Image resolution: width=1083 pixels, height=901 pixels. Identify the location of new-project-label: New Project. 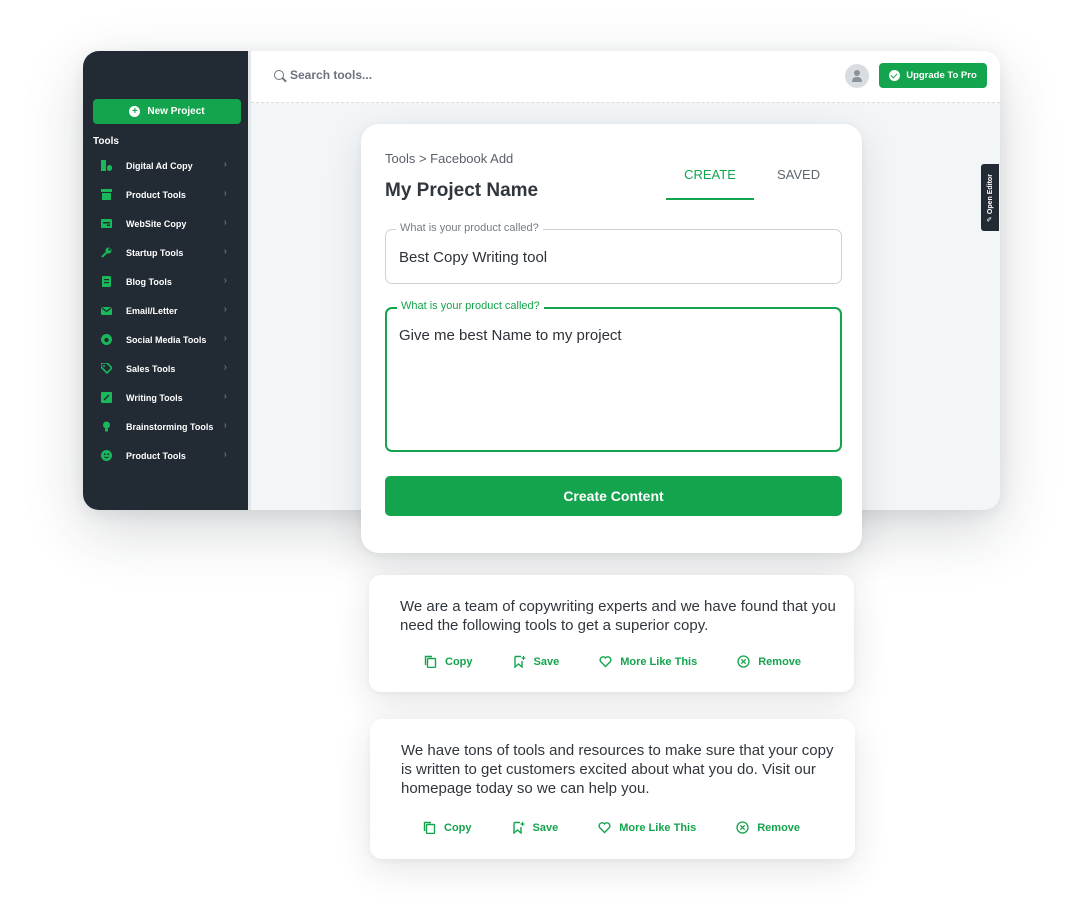
(176, 111).